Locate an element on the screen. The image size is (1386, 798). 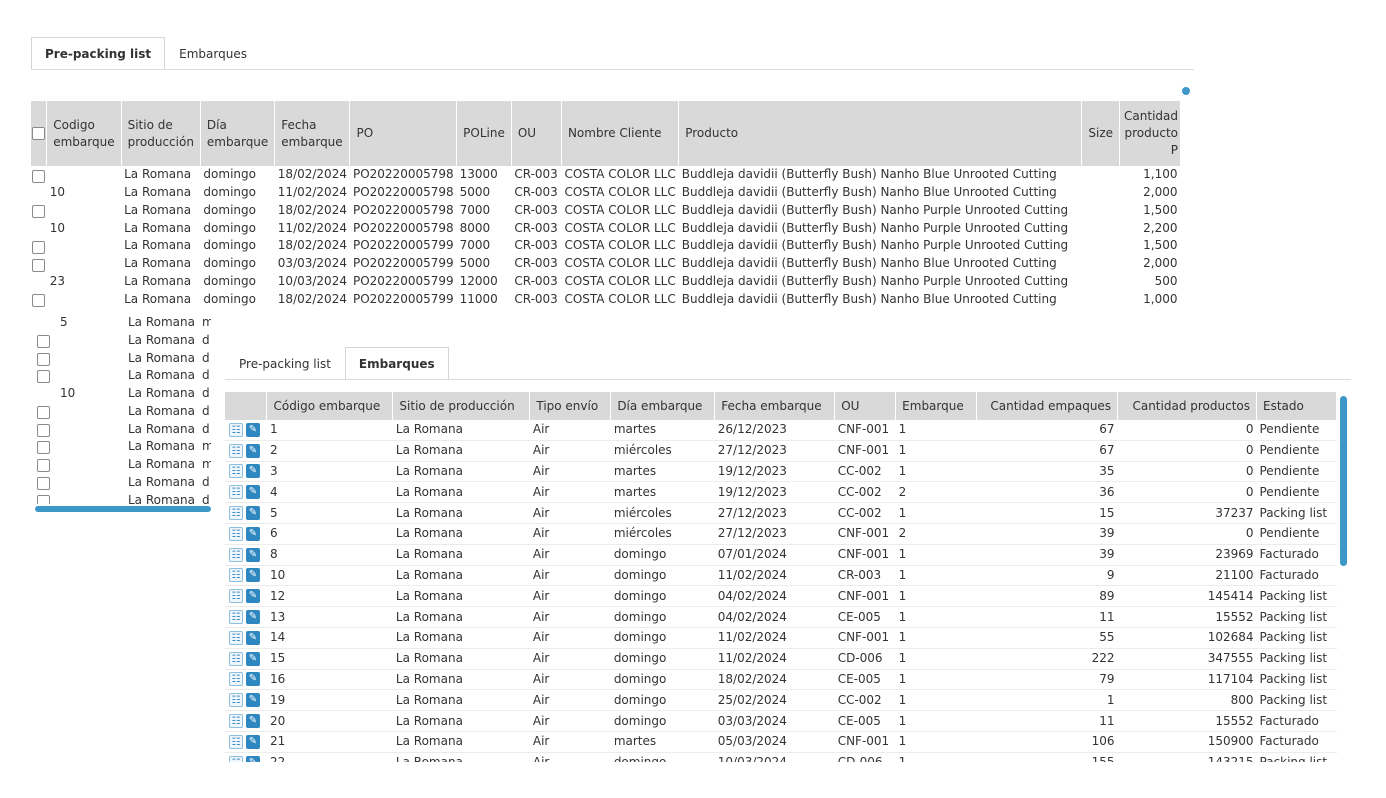
col-codigo-embarque: Código embarque is located at coordinates (330, 406).